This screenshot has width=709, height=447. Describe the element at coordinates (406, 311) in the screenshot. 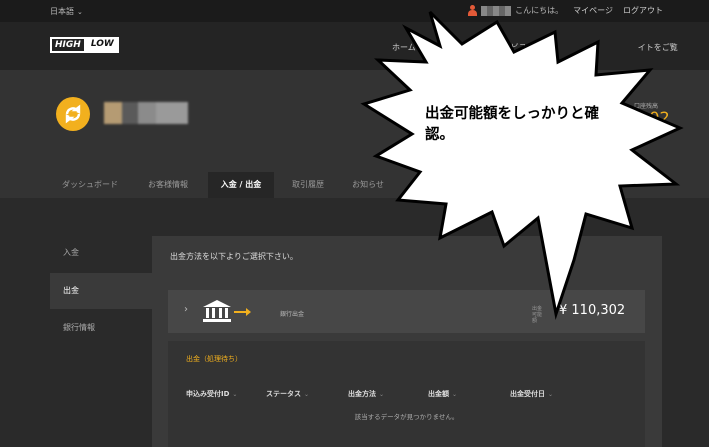

I see `bank-withdraw-row: › 銀行出金 出金可能額 ¥ 110,302` at that location.